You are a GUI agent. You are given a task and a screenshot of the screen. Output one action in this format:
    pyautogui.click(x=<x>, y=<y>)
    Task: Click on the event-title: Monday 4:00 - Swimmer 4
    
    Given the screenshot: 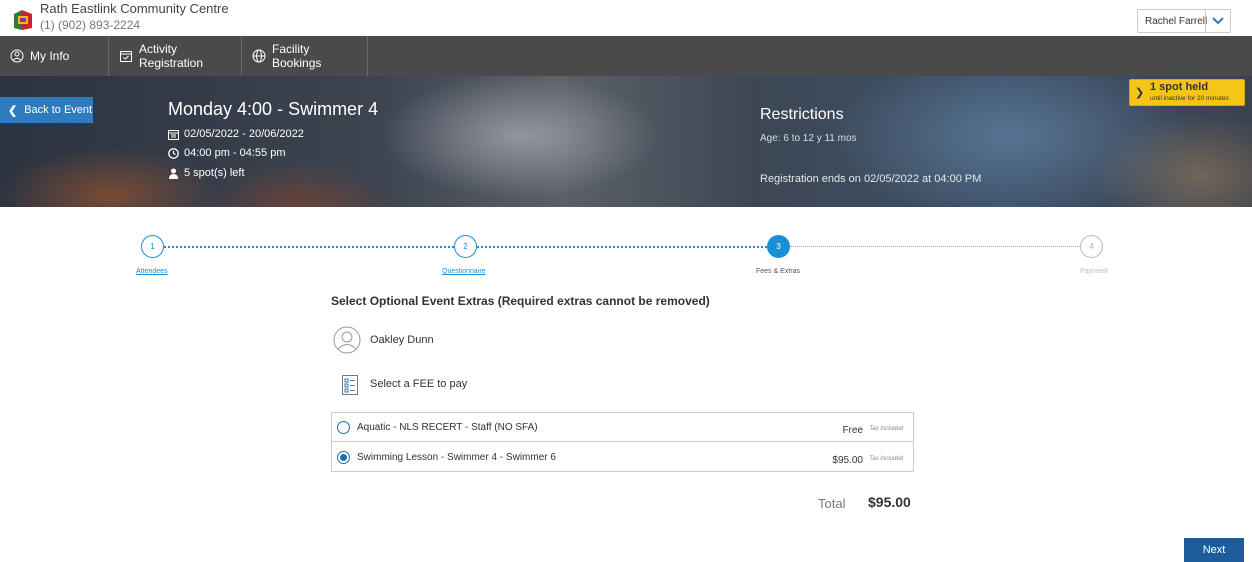 What is the action you would take?
    pyautogui.click(x=273, y=109)
    